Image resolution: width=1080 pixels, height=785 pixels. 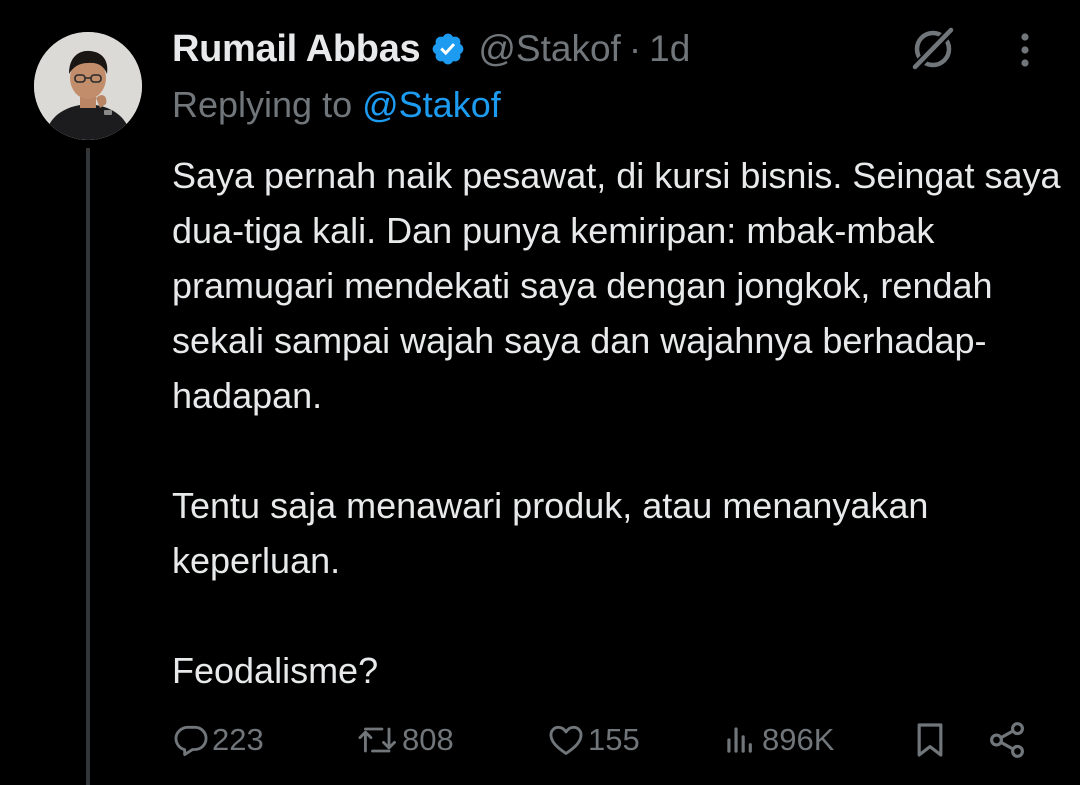 I want to click on views-count: 896K, so click(x=798, y=739).